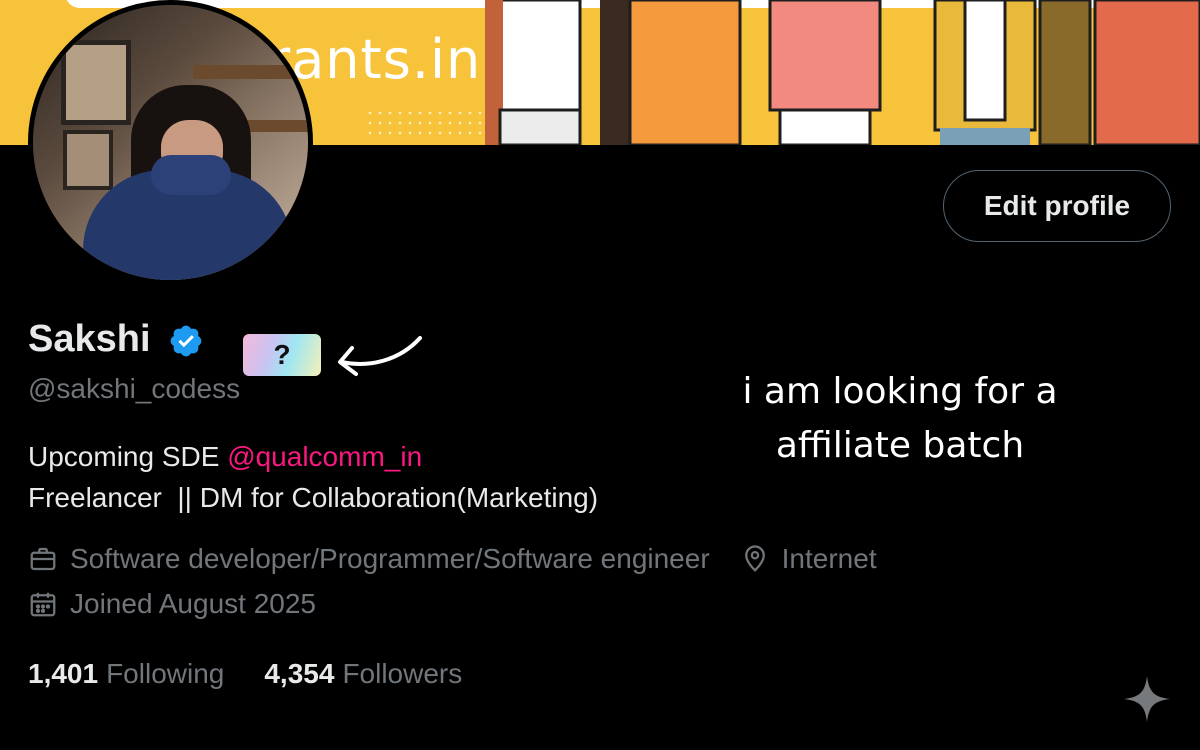  Describe the element at coordinates (299, 673) in the screenshot. I see `followers-count: 4,354` at that location.